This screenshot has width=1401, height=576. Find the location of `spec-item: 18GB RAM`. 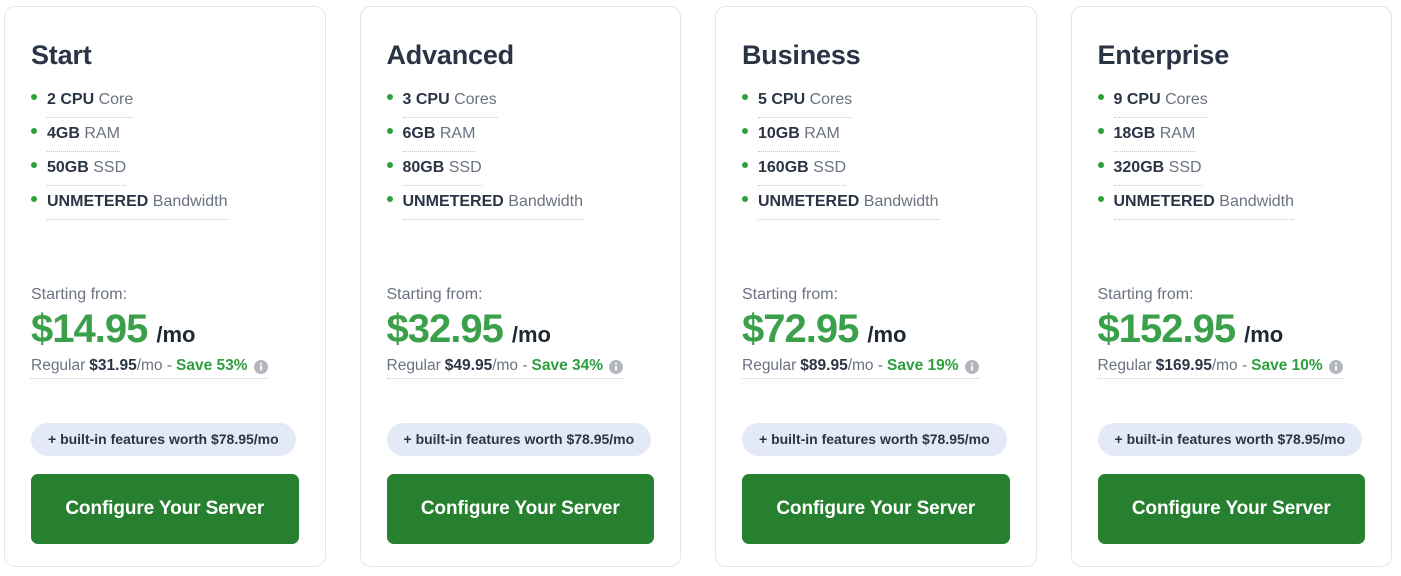

spec-item: 18GB RAM is located at coordinates (1231, 135).